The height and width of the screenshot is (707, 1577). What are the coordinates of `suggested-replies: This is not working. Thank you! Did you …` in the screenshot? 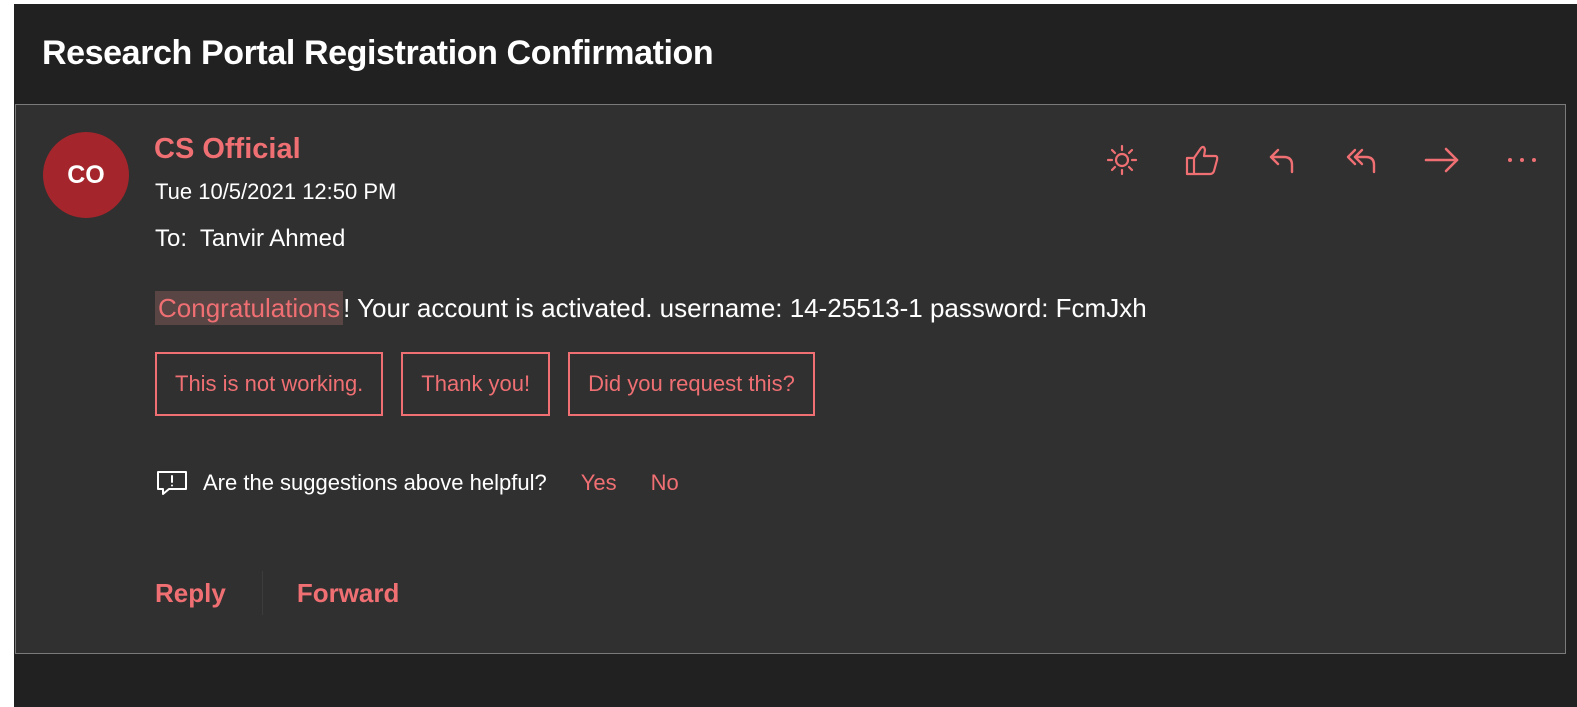 It's located at (485, 384).